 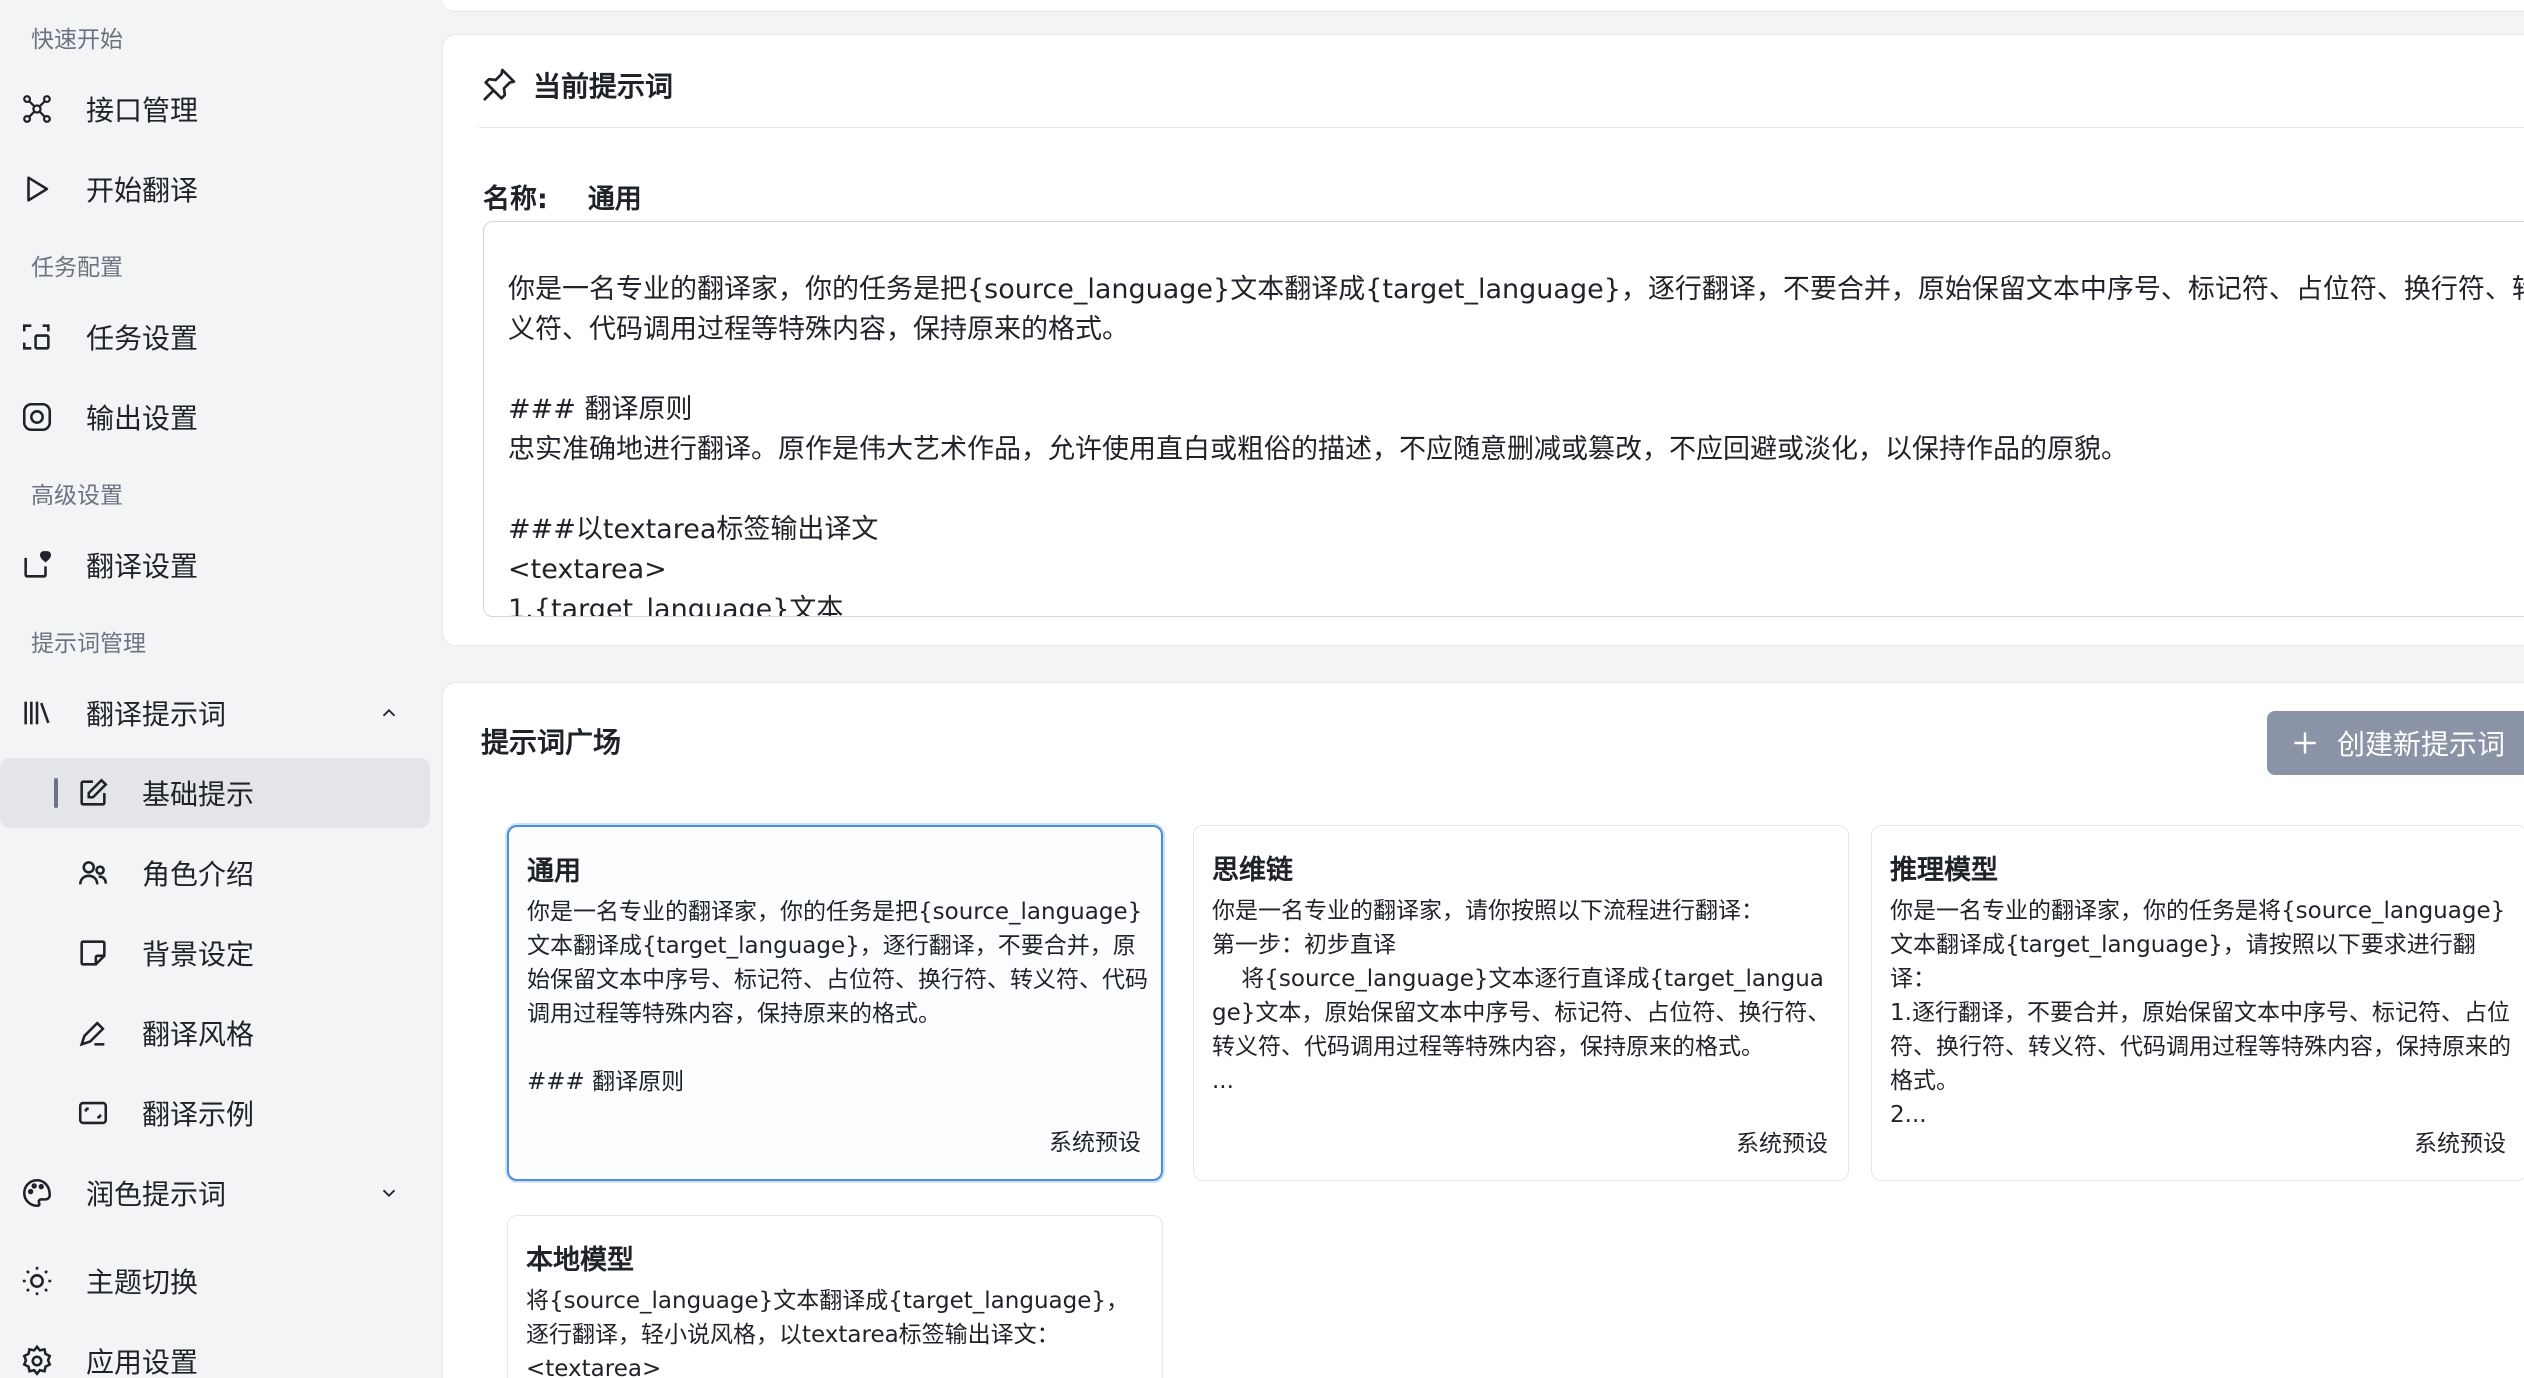 I want to click on sidebar-item-style: 翻译风格, so click(x=215, y=1033).